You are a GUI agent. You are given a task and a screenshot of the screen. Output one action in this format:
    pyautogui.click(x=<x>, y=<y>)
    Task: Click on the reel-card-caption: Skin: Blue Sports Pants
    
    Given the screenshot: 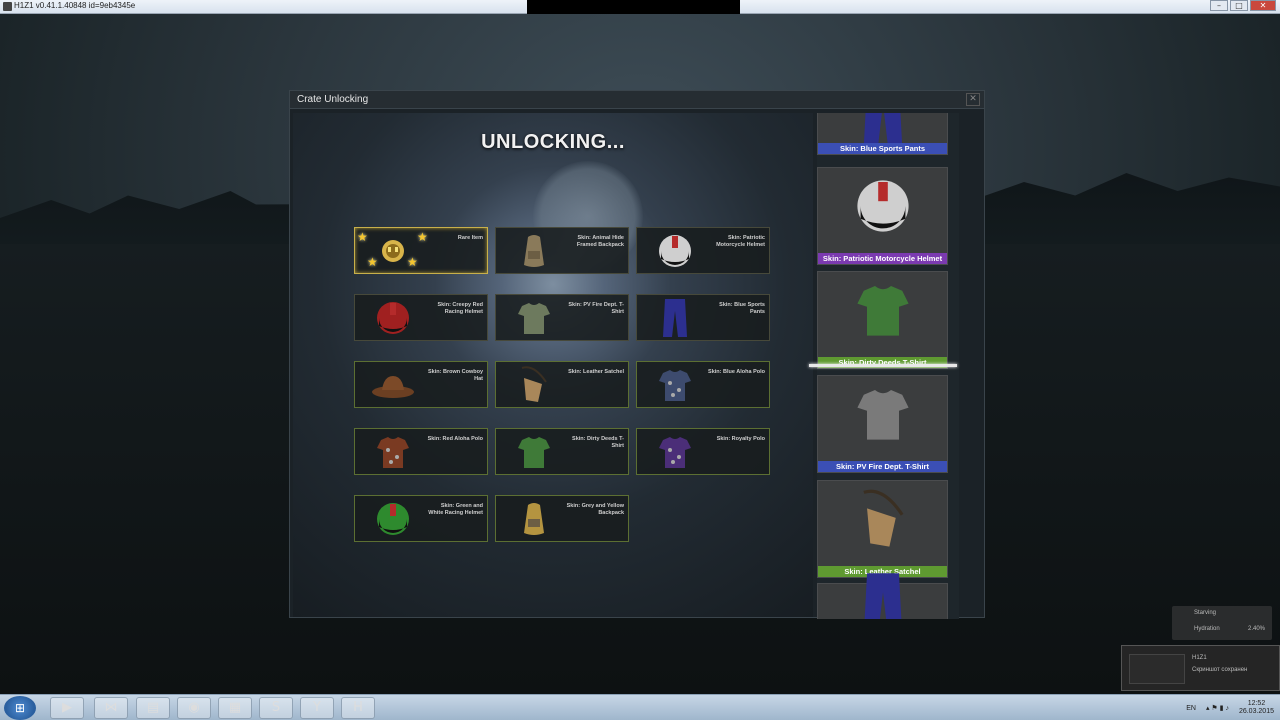 What is the action you would take?
    pyautogui.click(x=882, y=148)
    